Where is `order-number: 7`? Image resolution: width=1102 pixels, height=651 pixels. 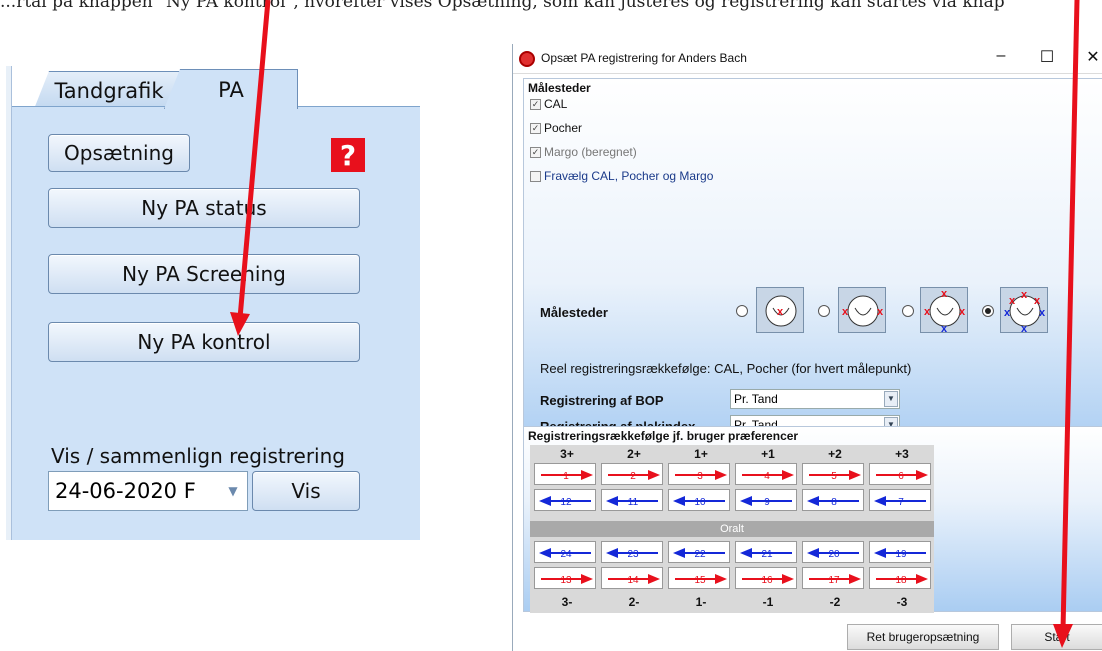
order-number: 7 is located at coordinates (901, 502).